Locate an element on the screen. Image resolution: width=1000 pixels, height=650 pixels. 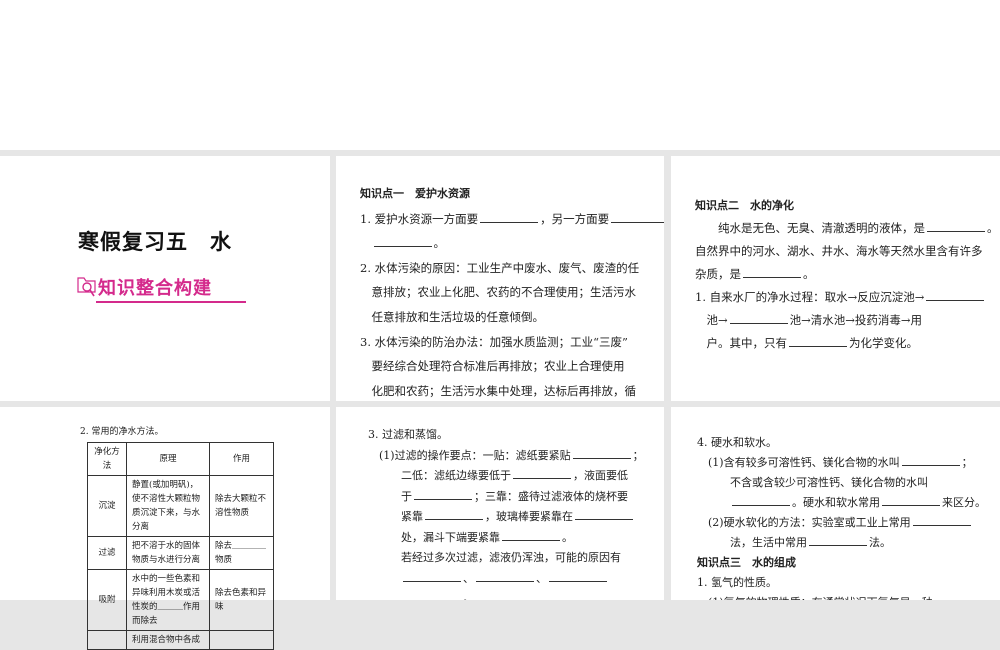
text-line: 纯水是无色、无臭、清澈透明的液体，是 。 is located at coordinates (847, 228).